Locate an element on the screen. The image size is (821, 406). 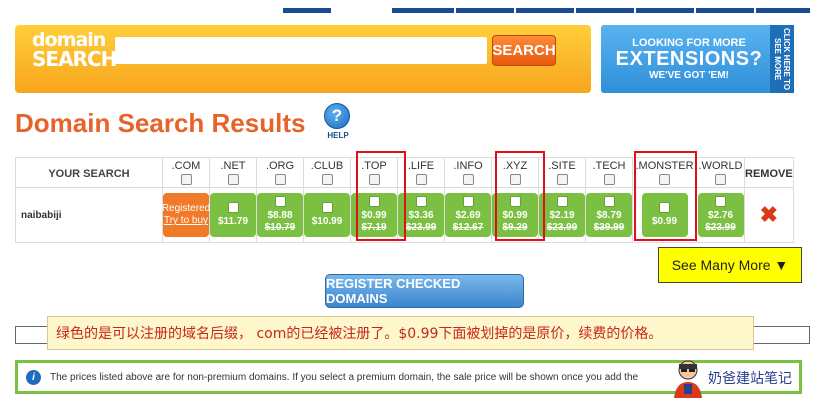
info-icon: i is located at coordinates (33, 377).